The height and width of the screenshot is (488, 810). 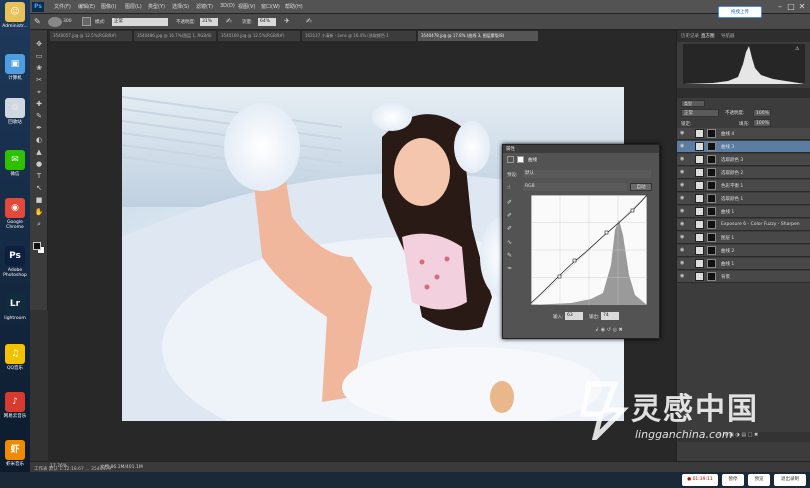 What do you see at coordinates (509, 268) in the screenshot?
I see `smooth-icon: ≈` at bounding box center [509, 268].